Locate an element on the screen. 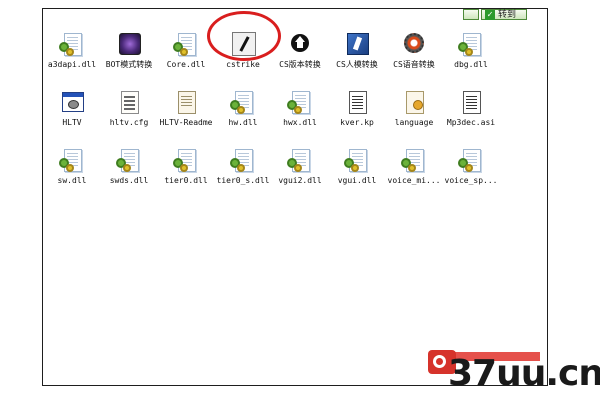 Image resolution: width=600 pixels, height=400 pixels. file-label: dbg.dll is located at coordinates (471, 64).